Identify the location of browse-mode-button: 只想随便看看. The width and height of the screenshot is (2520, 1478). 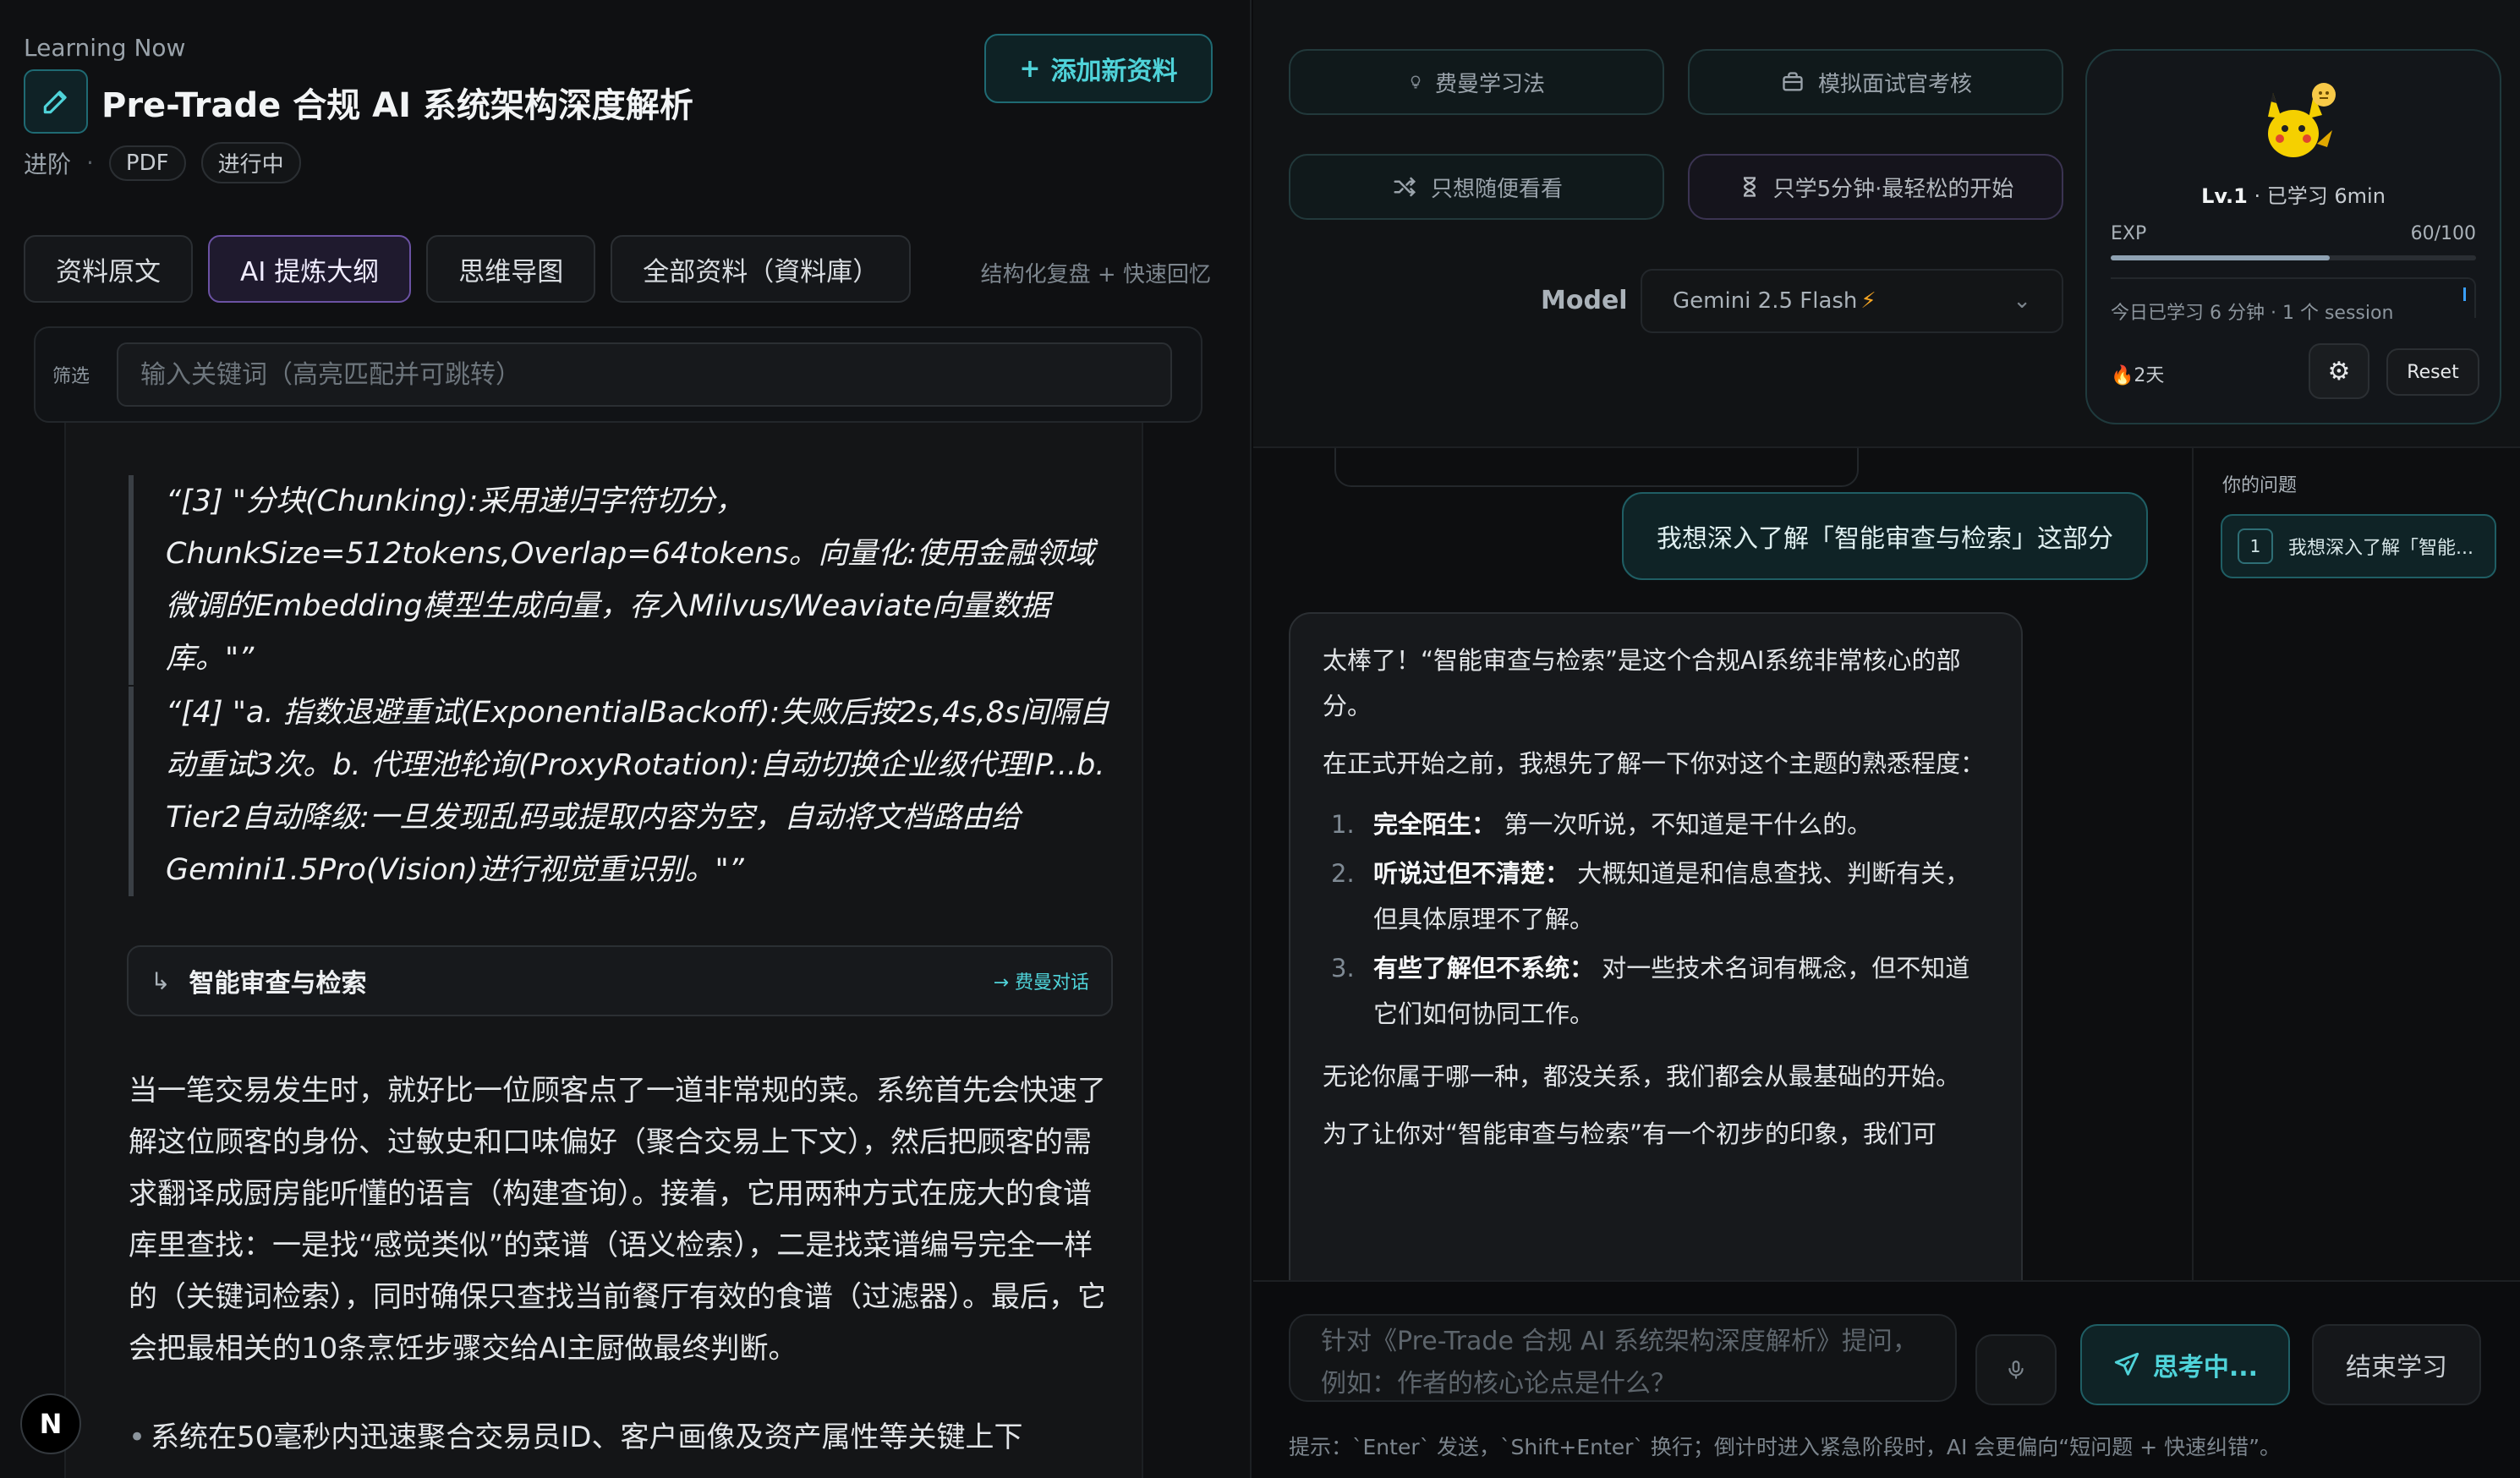
(1476, 187).